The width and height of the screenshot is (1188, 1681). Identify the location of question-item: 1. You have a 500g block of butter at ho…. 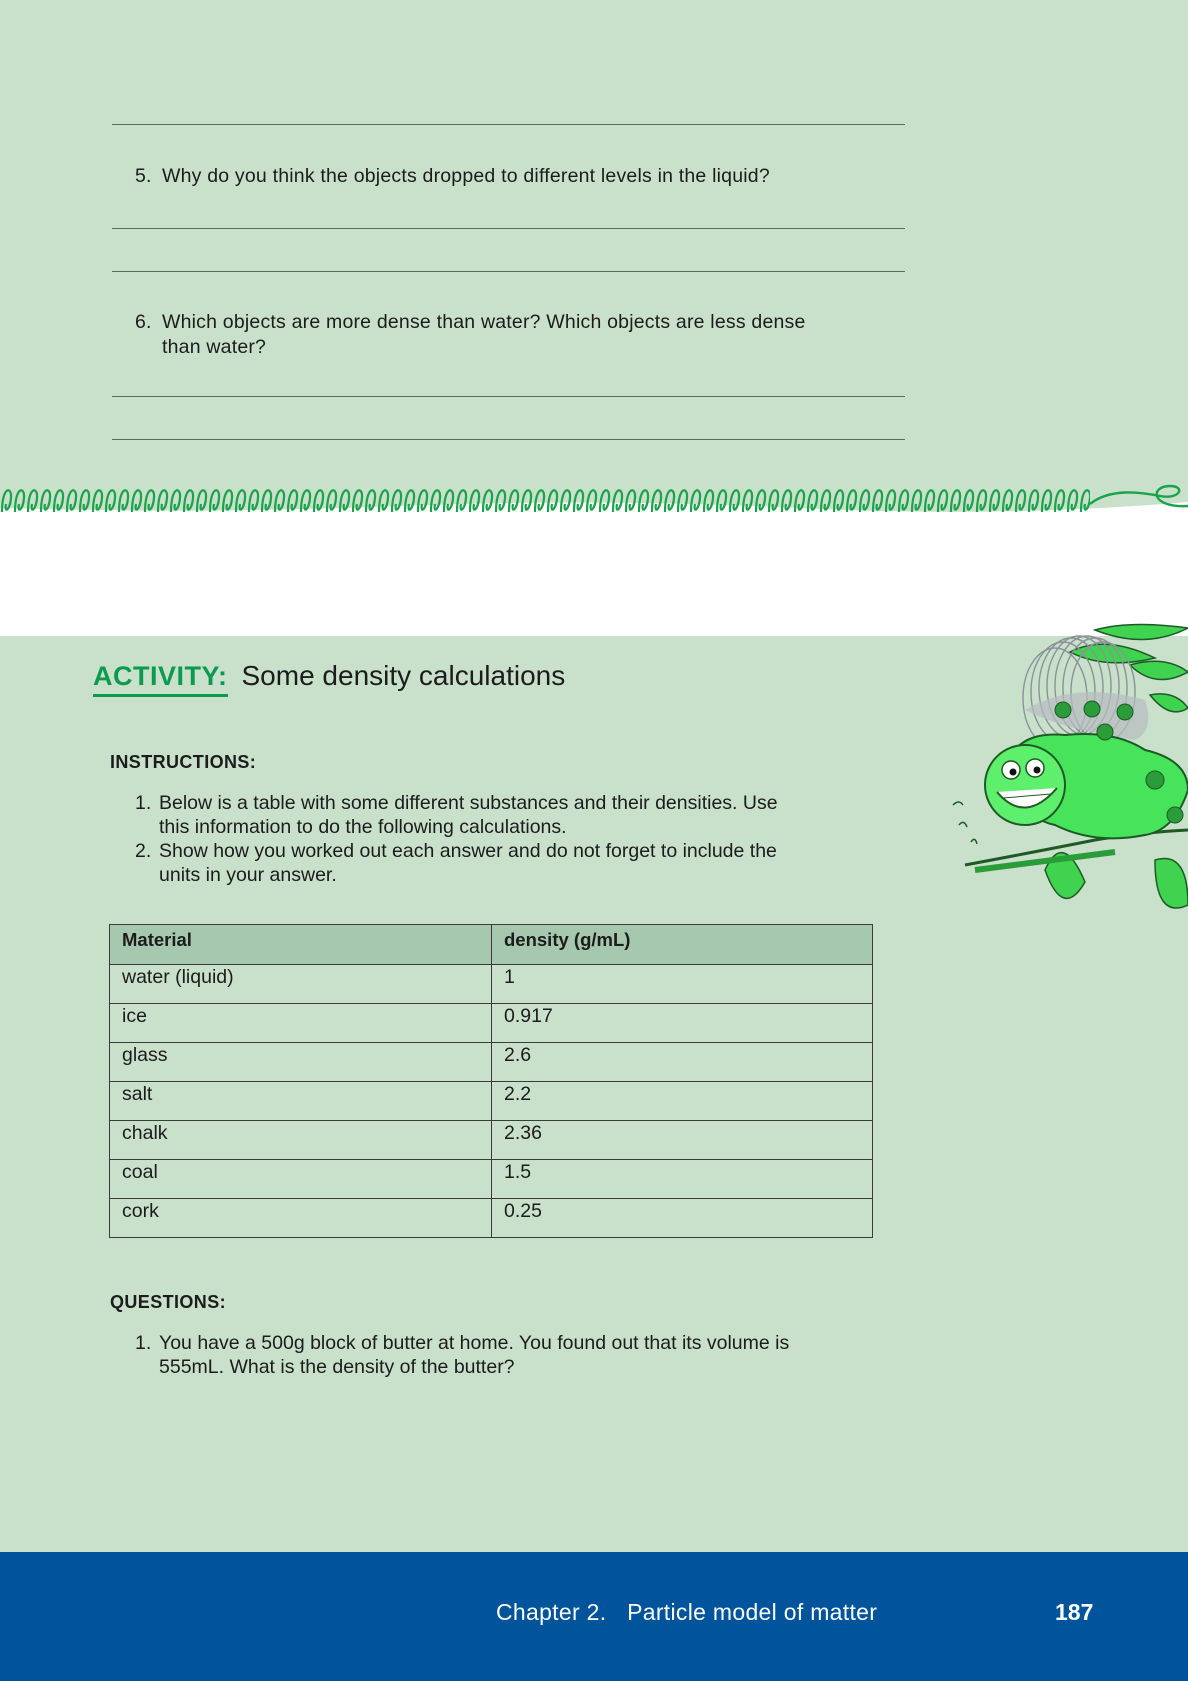
(525, 1355).